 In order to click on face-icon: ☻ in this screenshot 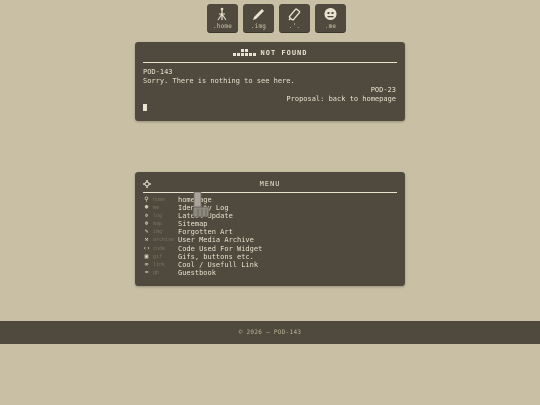, I will do `click(146, 208)`.